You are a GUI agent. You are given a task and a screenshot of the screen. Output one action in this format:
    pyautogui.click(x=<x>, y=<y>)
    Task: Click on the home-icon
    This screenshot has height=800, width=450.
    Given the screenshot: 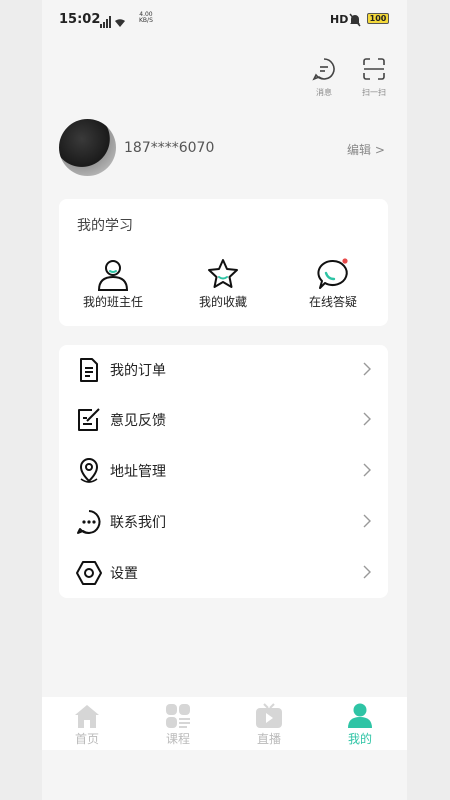 What is the action you would take?
    pyautogui.click(x=87, y=716)
    